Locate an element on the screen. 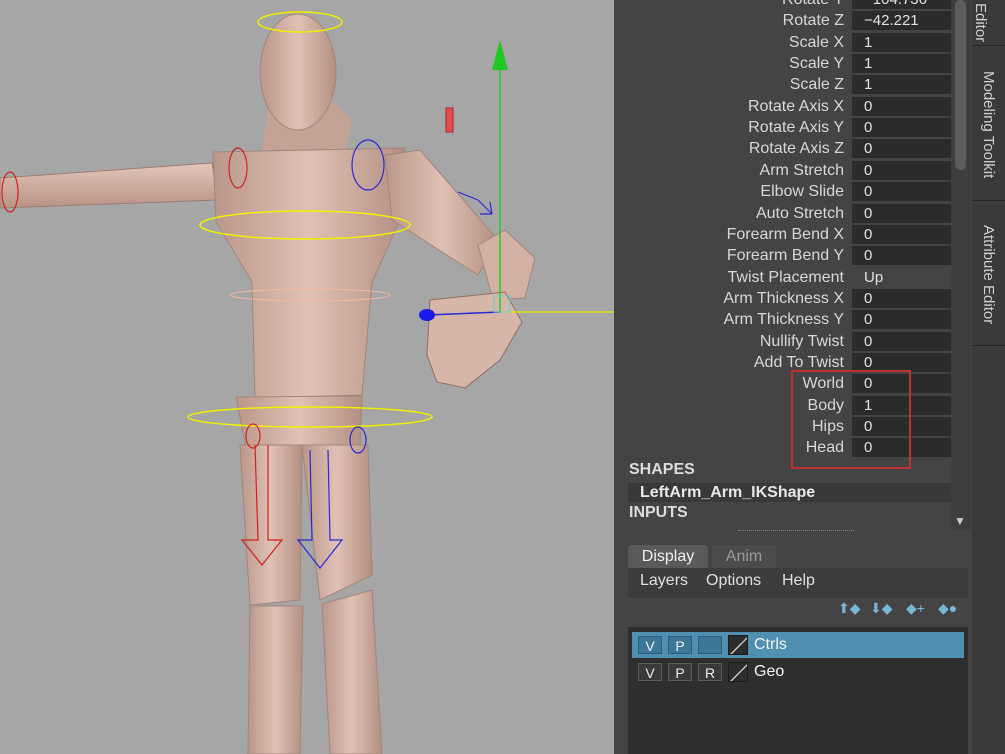 This screenshot has height=754, width=1005. attribute-row: Twist Placement Up is located at coordinates (787, 277).